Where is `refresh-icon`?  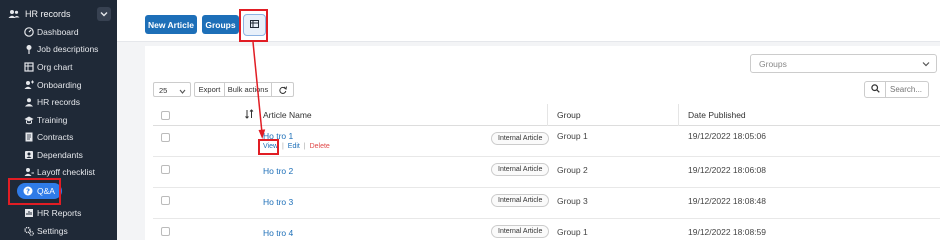
refresh-icon is located at coordinates (282, 89).